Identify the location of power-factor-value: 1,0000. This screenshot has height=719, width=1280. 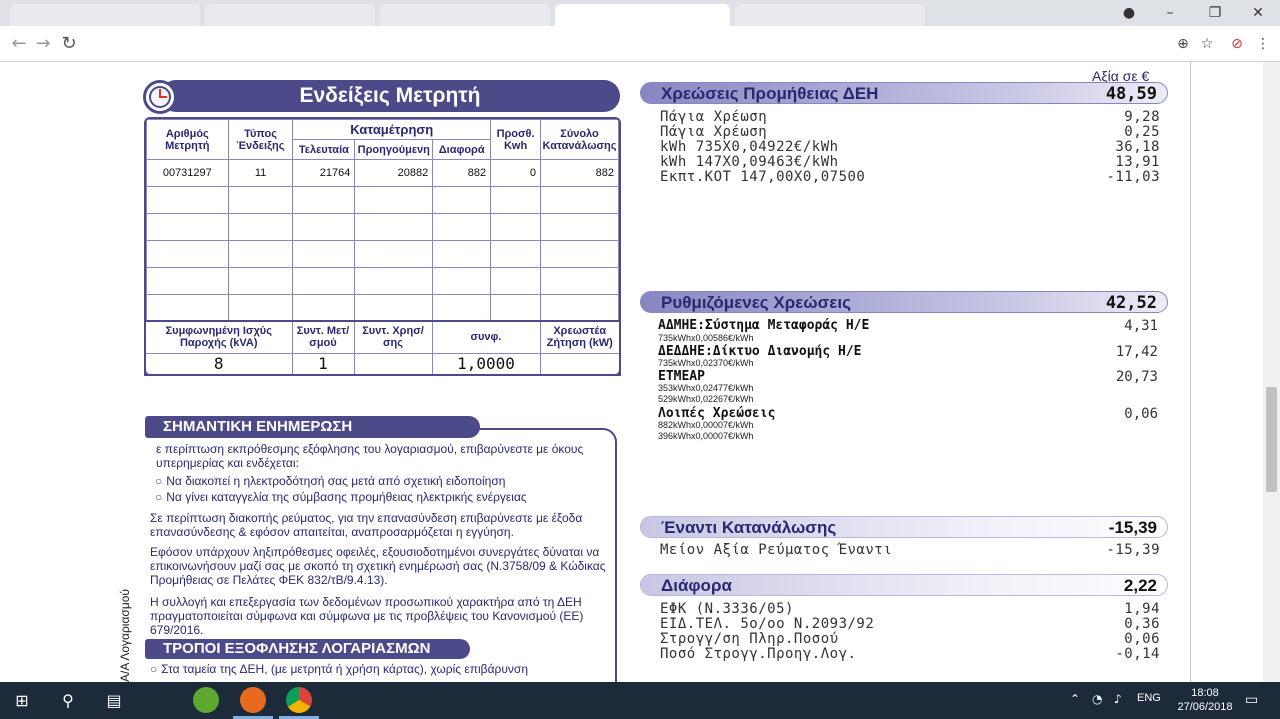
(486, 364).